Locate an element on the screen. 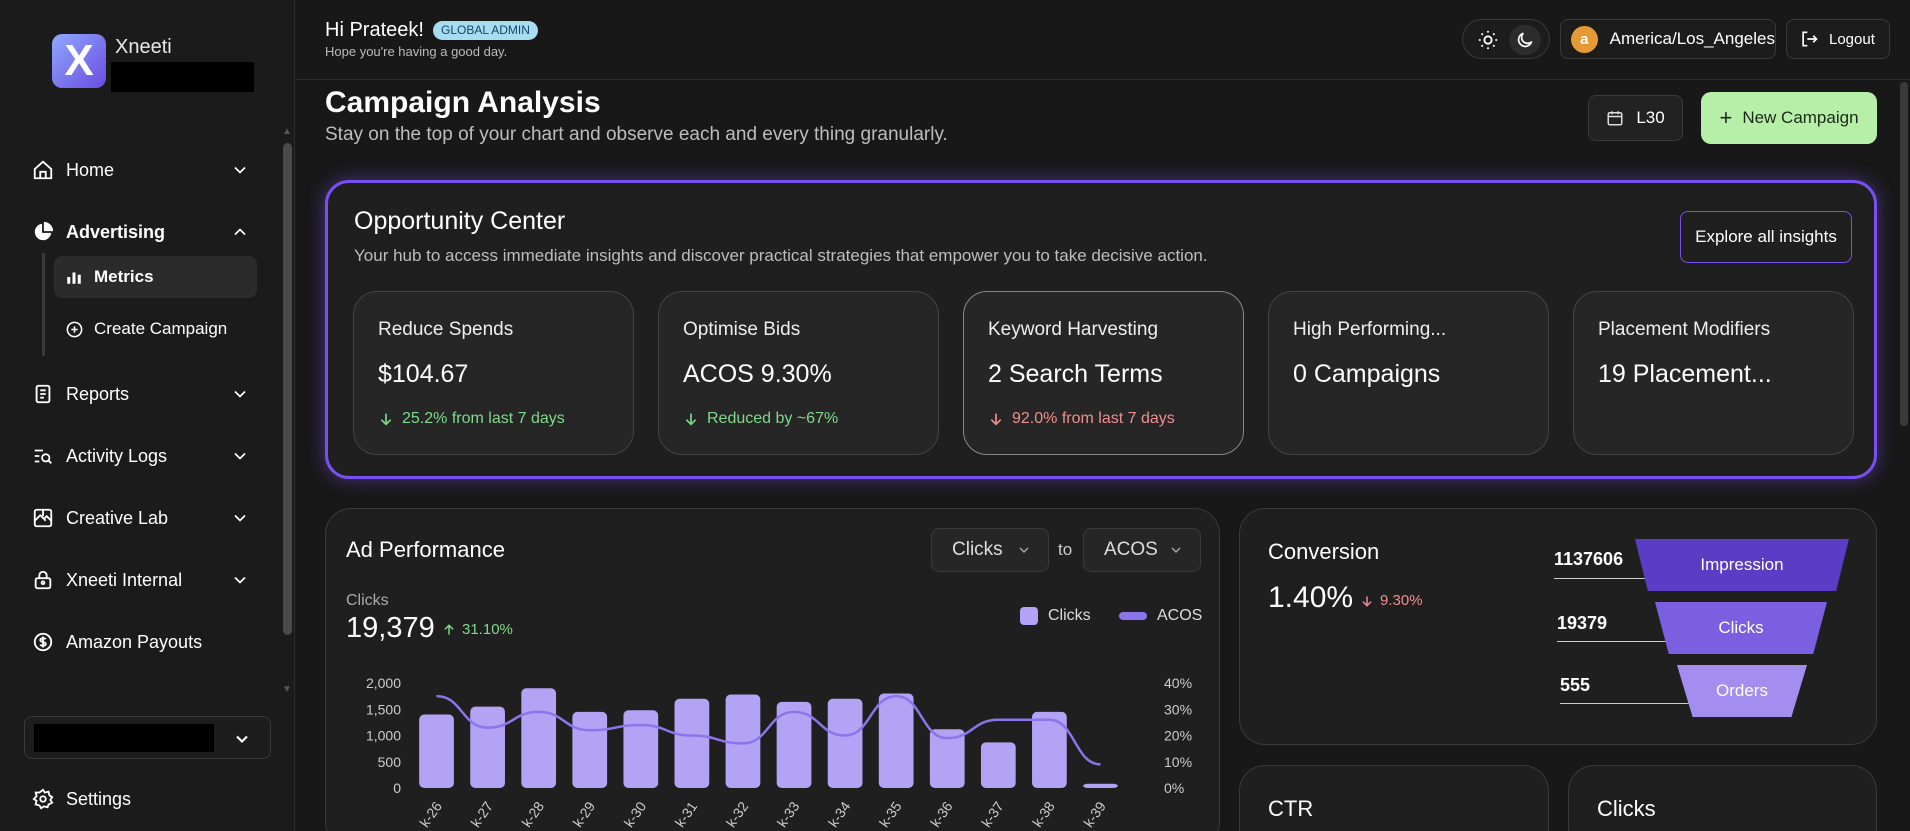 The height and width of the screenshot is (831, 1910). x-tick-label: k-27 is located at coordinates (481, 814).